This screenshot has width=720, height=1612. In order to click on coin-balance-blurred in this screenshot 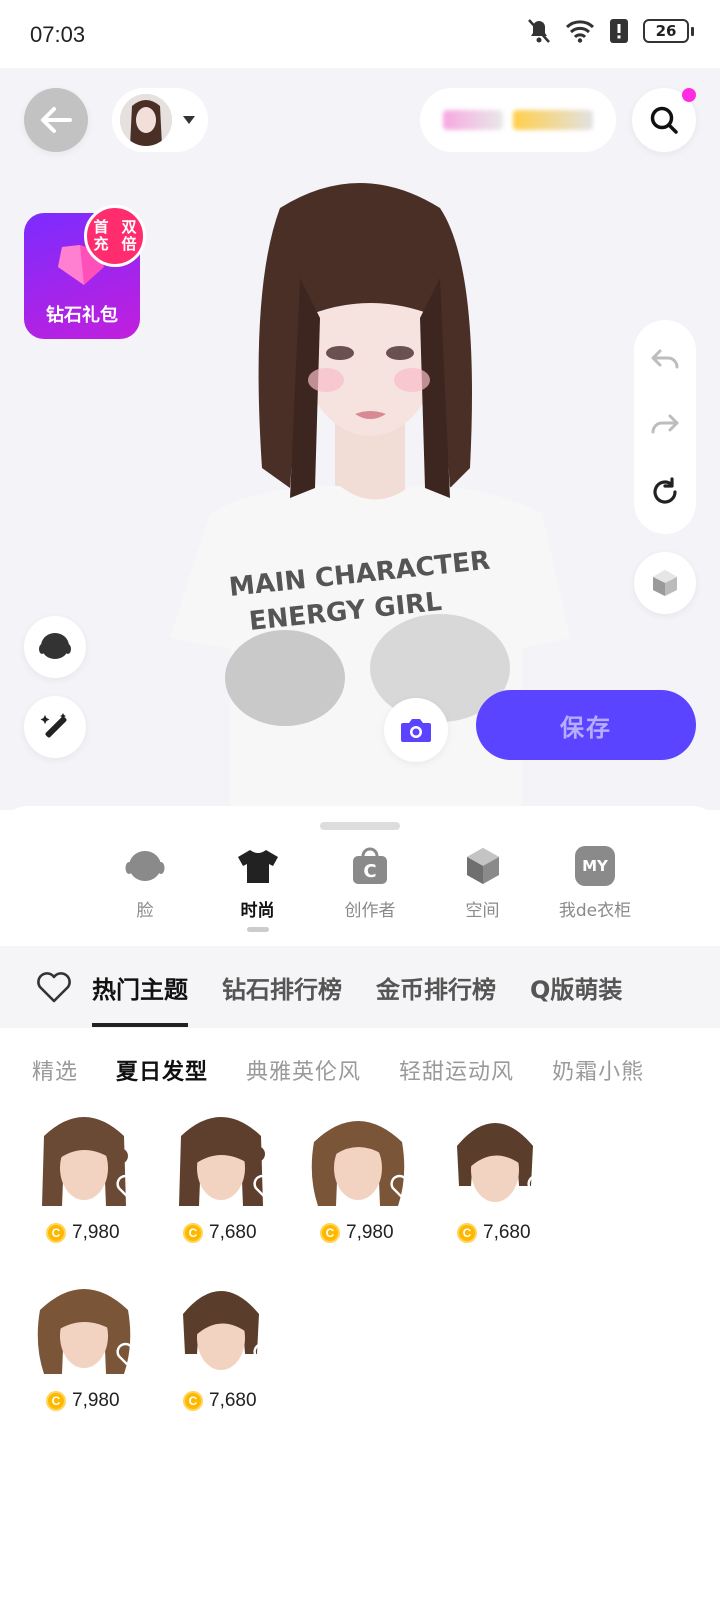, I will do `click(553, 120)`.